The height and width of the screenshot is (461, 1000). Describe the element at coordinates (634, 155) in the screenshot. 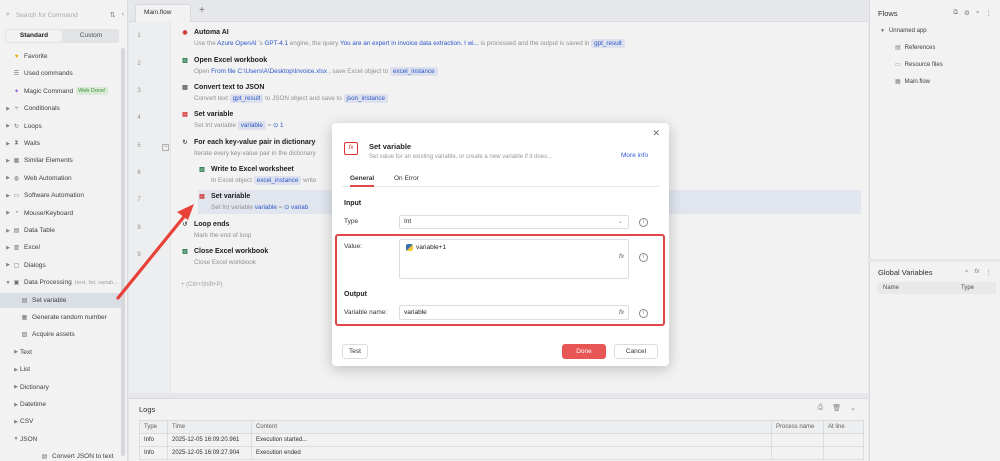

I see `more-info-link: More info` at that location.